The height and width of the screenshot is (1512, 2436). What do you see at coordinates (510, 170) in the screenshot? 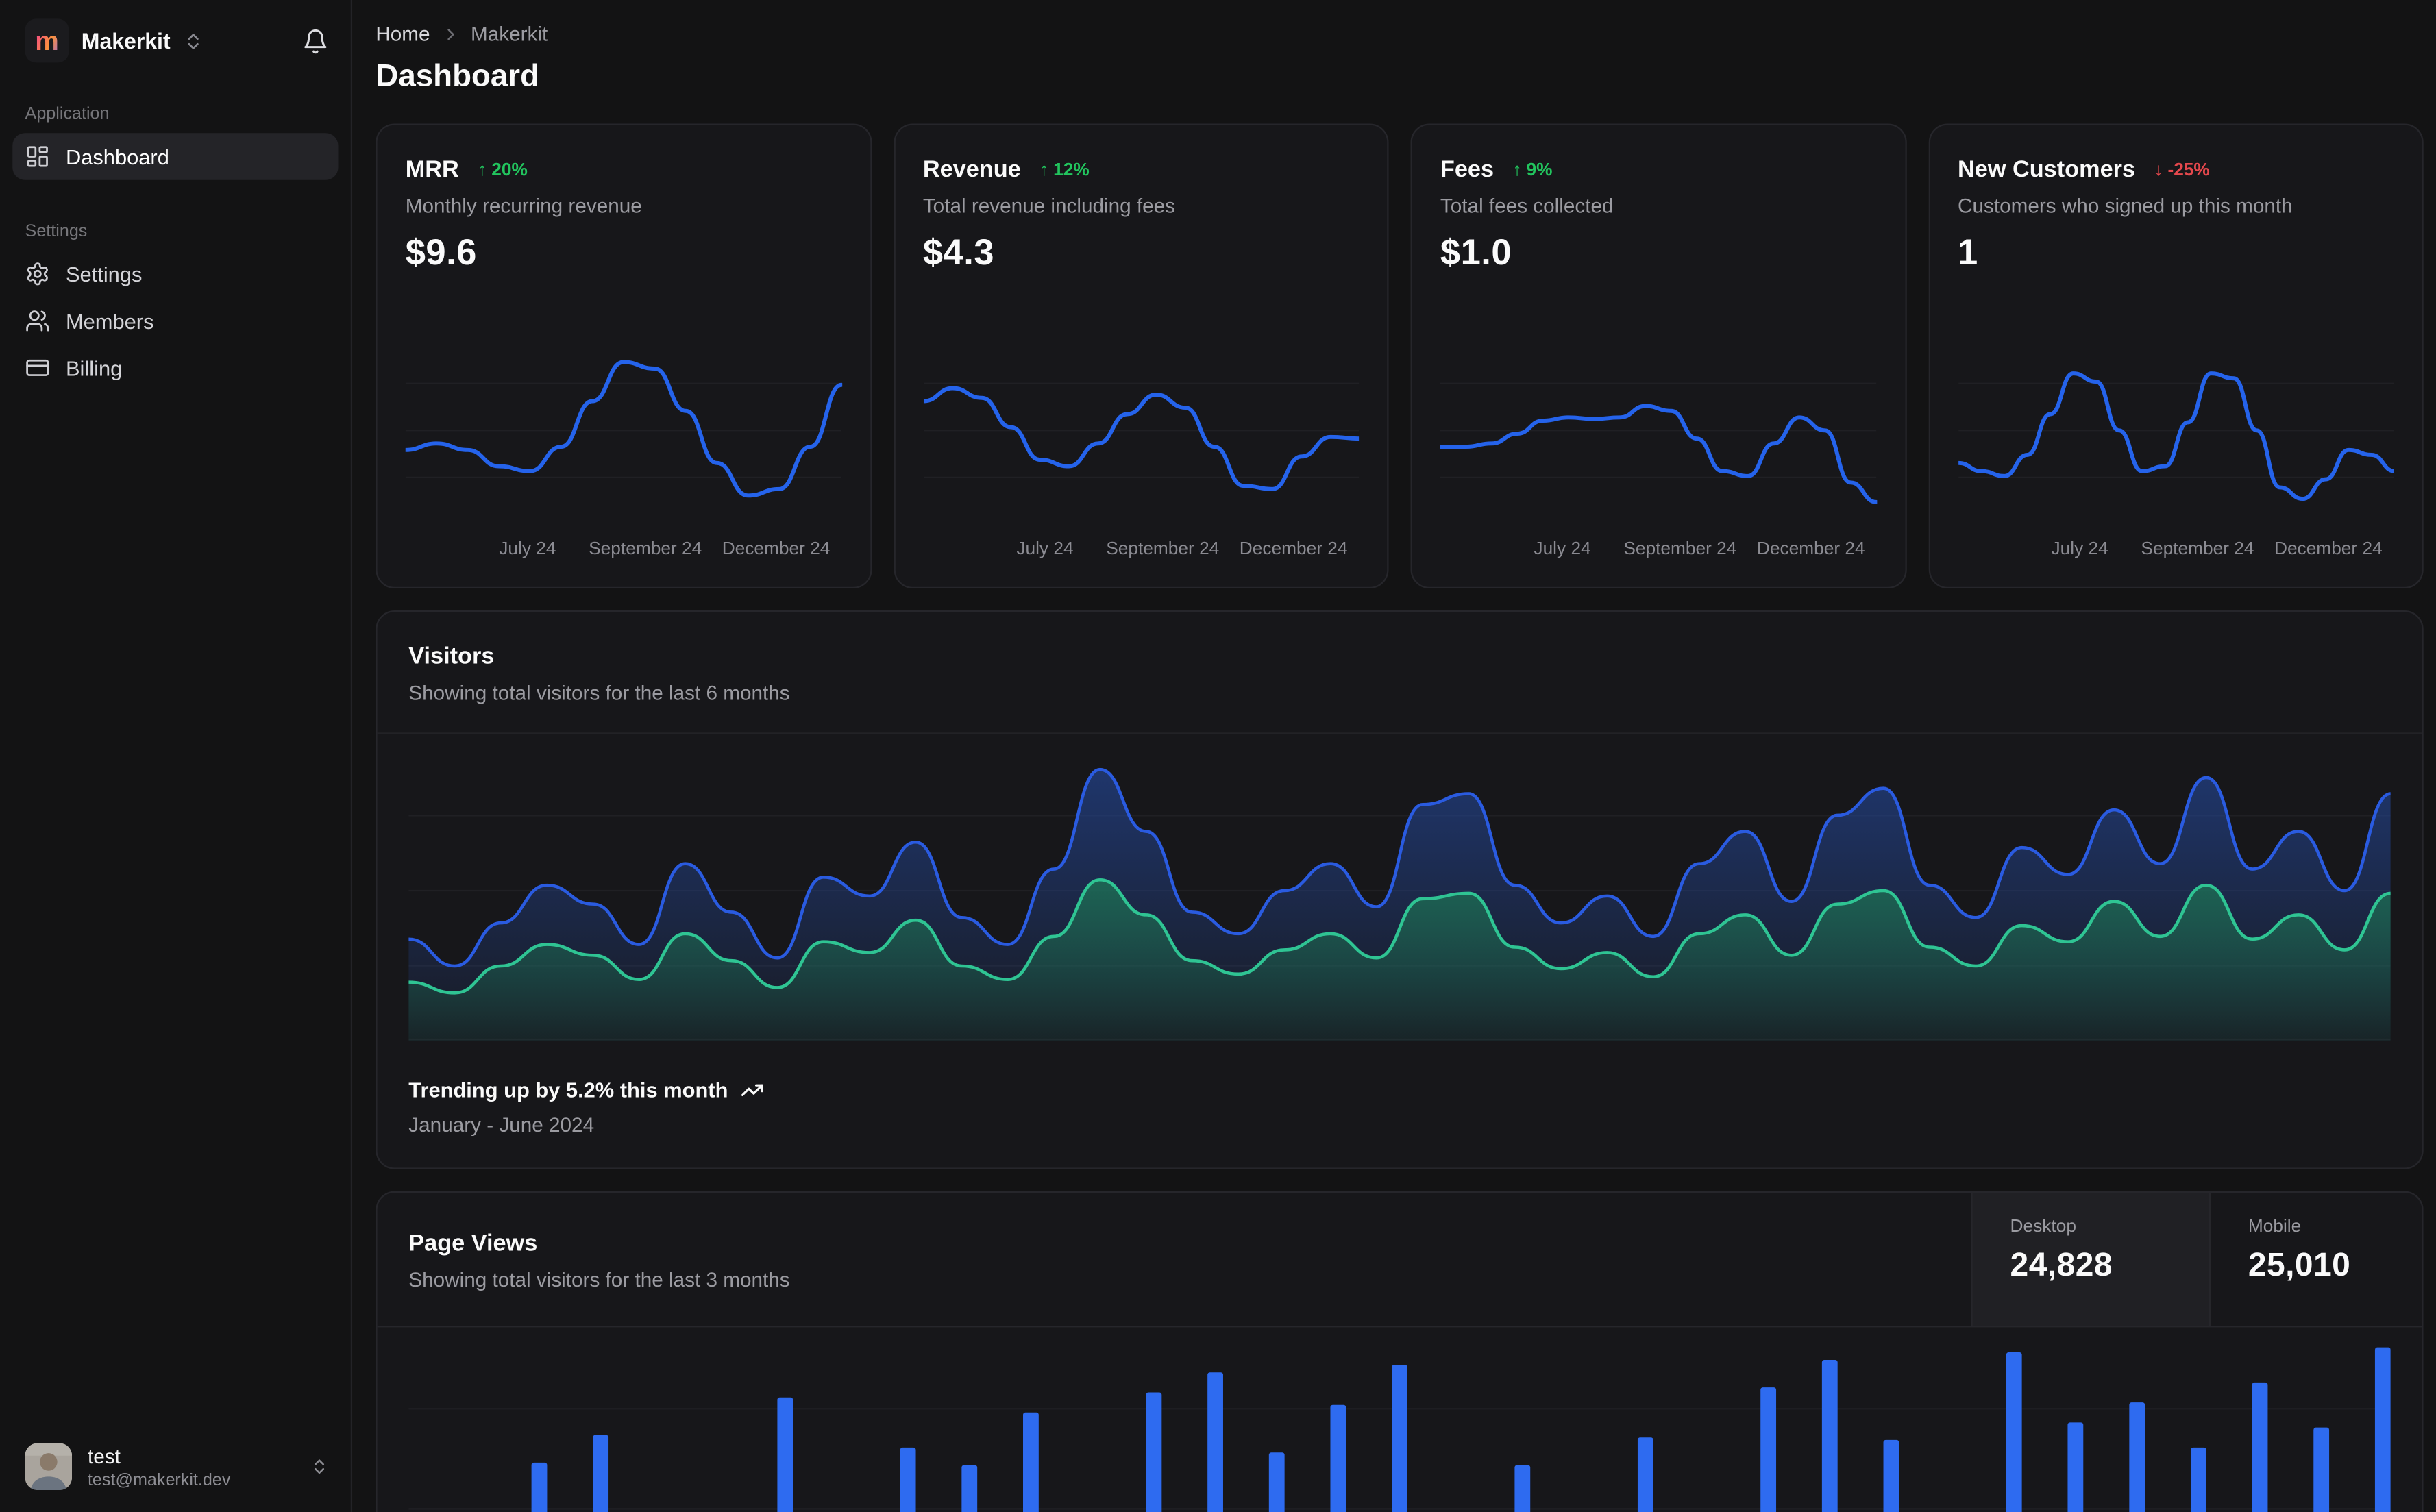
I see `trend-value: 20%` at bounding box center [510, 170].